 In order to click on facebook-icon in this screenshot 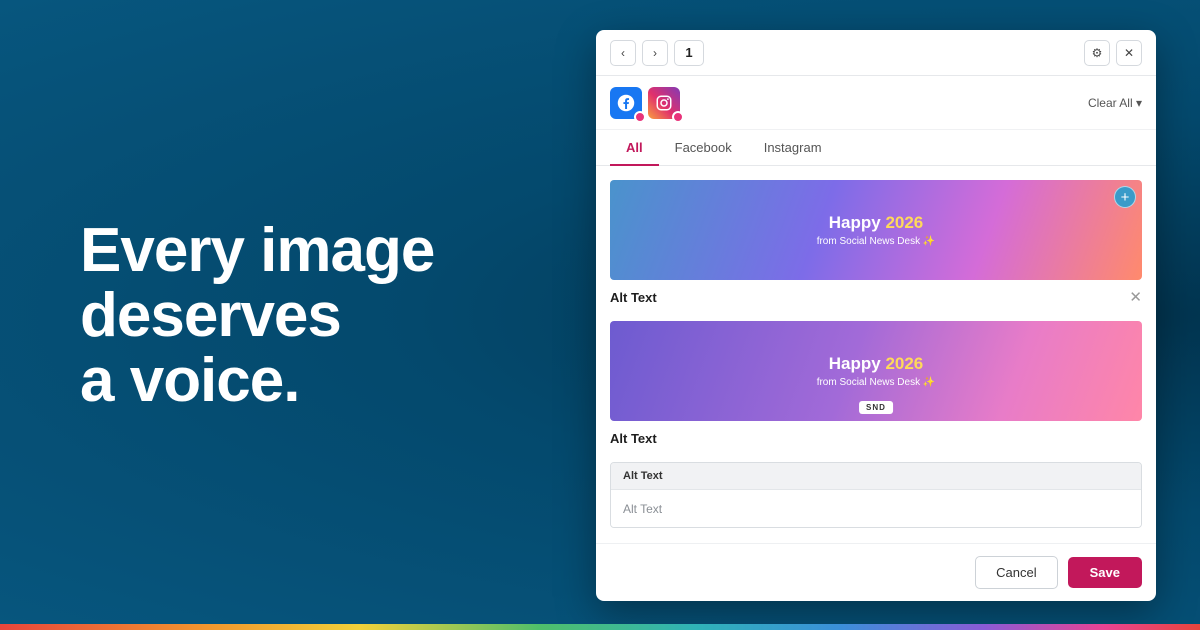, I will do `click(626, 102)`.